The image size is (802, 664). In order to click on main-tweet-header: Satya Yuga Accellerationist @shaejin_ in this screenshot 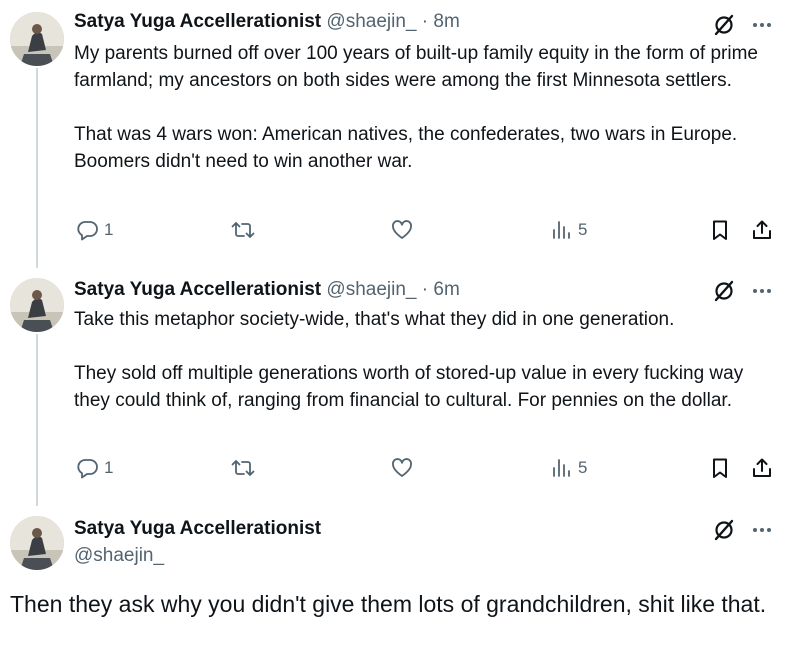, I will do `click(197, 542)`.